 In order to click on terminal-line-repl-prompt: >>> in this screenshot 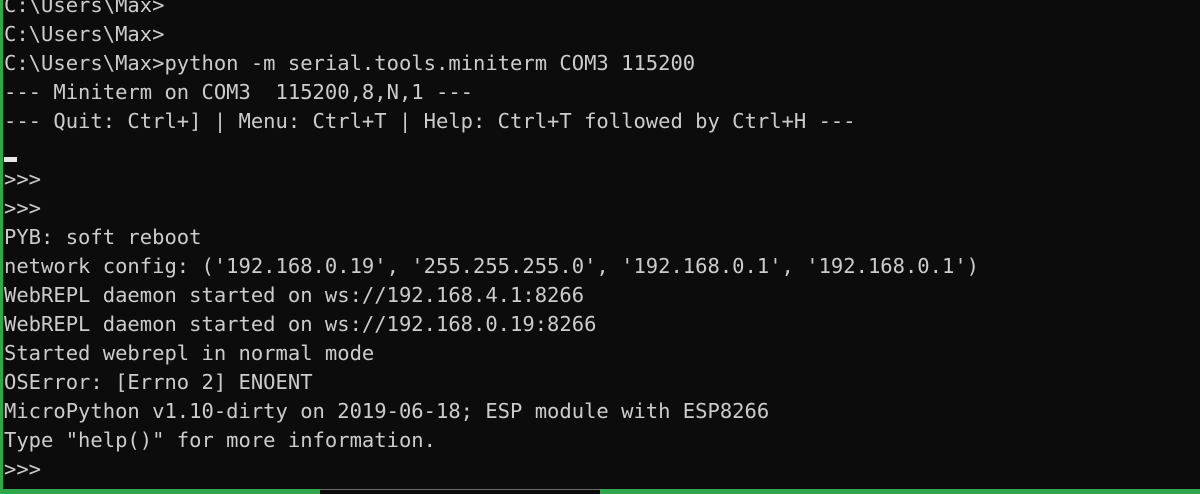, I will do `click(23, 469)`.